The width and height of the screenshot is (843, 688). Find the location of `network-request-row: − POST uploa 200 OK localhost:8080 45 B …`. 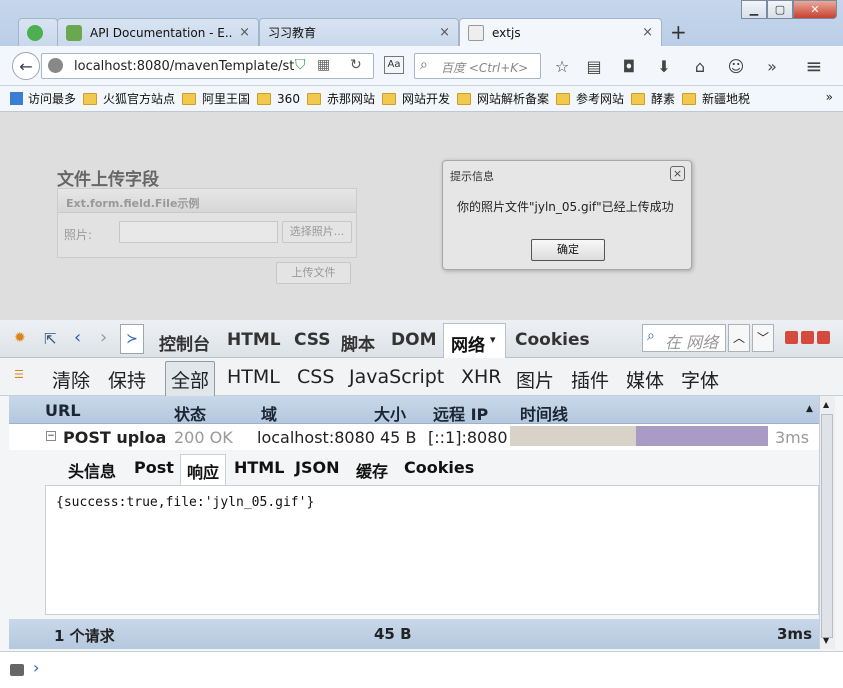

network-request-row: − POST uploa 200 OK localhost:8080 45 B … is located at coordinates (414, 437).